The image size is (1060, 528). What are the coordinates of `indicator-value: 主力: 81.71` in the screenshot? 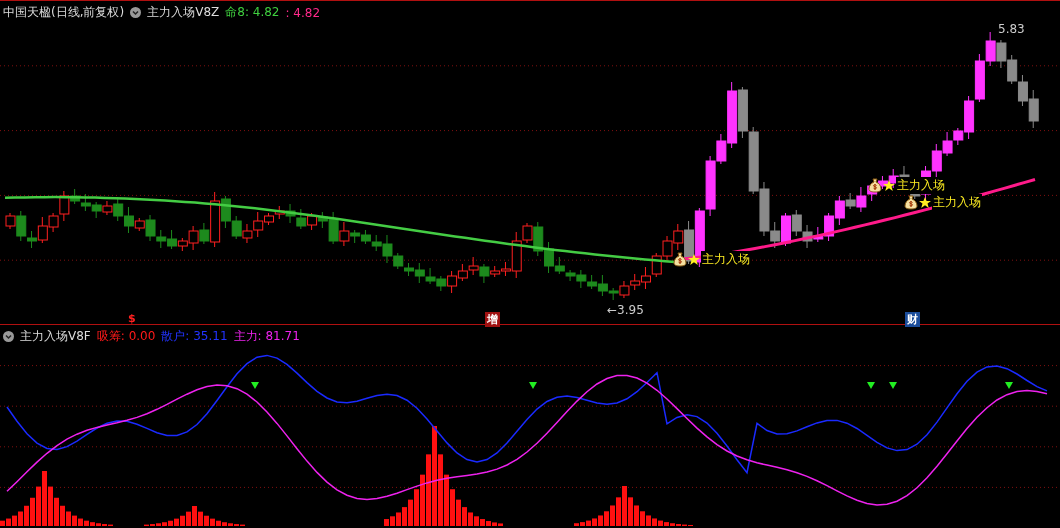 It's located at (266, 336).